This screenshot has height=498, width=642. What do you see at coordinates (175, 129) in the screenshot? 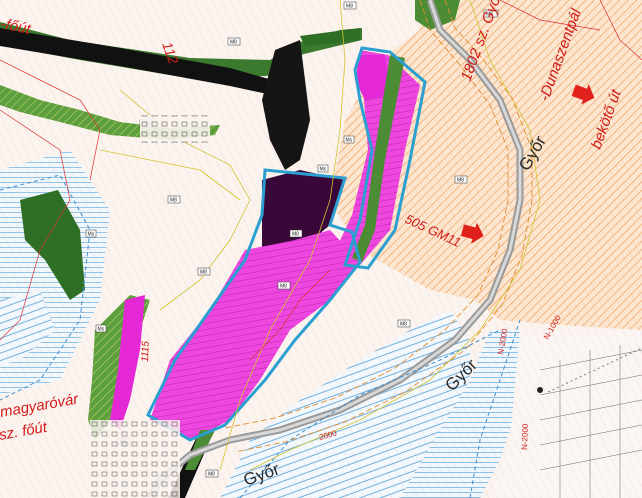
I see `village-settlement` at bounding box center [175, 129].